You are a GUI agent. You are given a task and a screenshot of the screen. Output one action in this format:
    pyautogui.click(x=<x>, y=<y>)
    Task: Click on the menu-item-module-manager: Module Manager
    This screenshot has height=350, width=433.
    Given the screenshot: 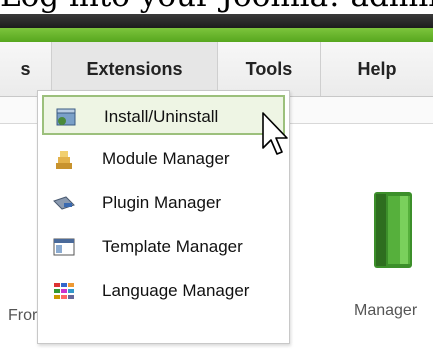 What is the action you would take?
    pyautogui.click(x=163, y=159)
    